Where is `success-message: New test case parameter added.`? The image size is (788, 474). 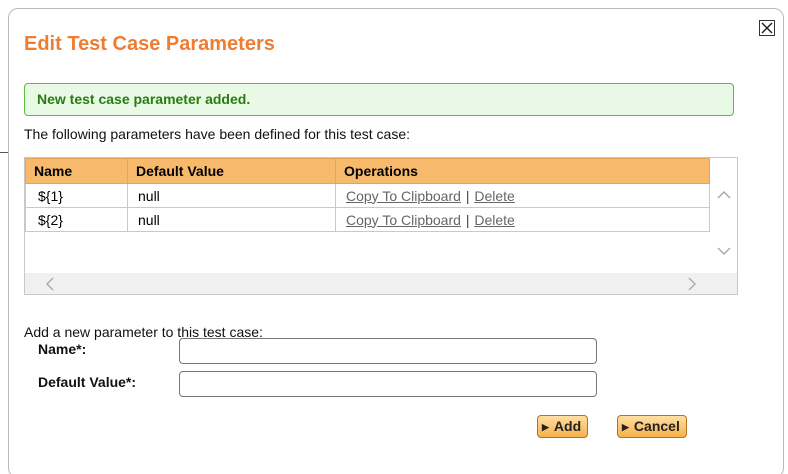
success-message: New test case parameter added. is located at coordinates (379, 99).